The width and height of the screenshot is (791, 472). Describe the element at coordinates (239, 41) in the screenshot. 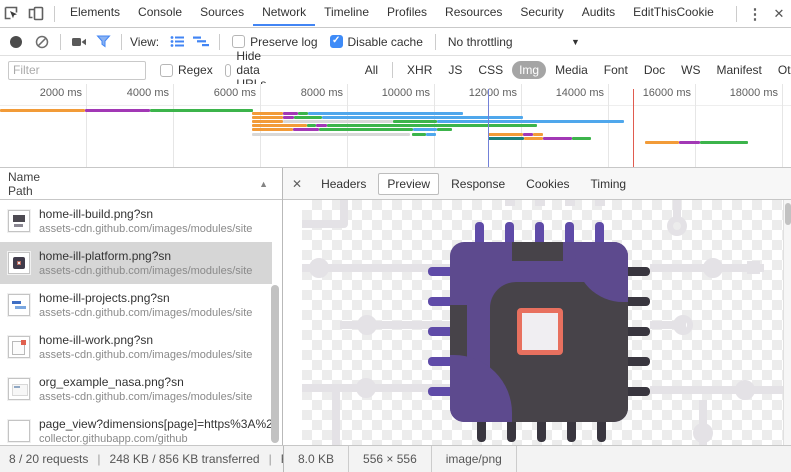

I see `preserve-log-checkbox` at that location.